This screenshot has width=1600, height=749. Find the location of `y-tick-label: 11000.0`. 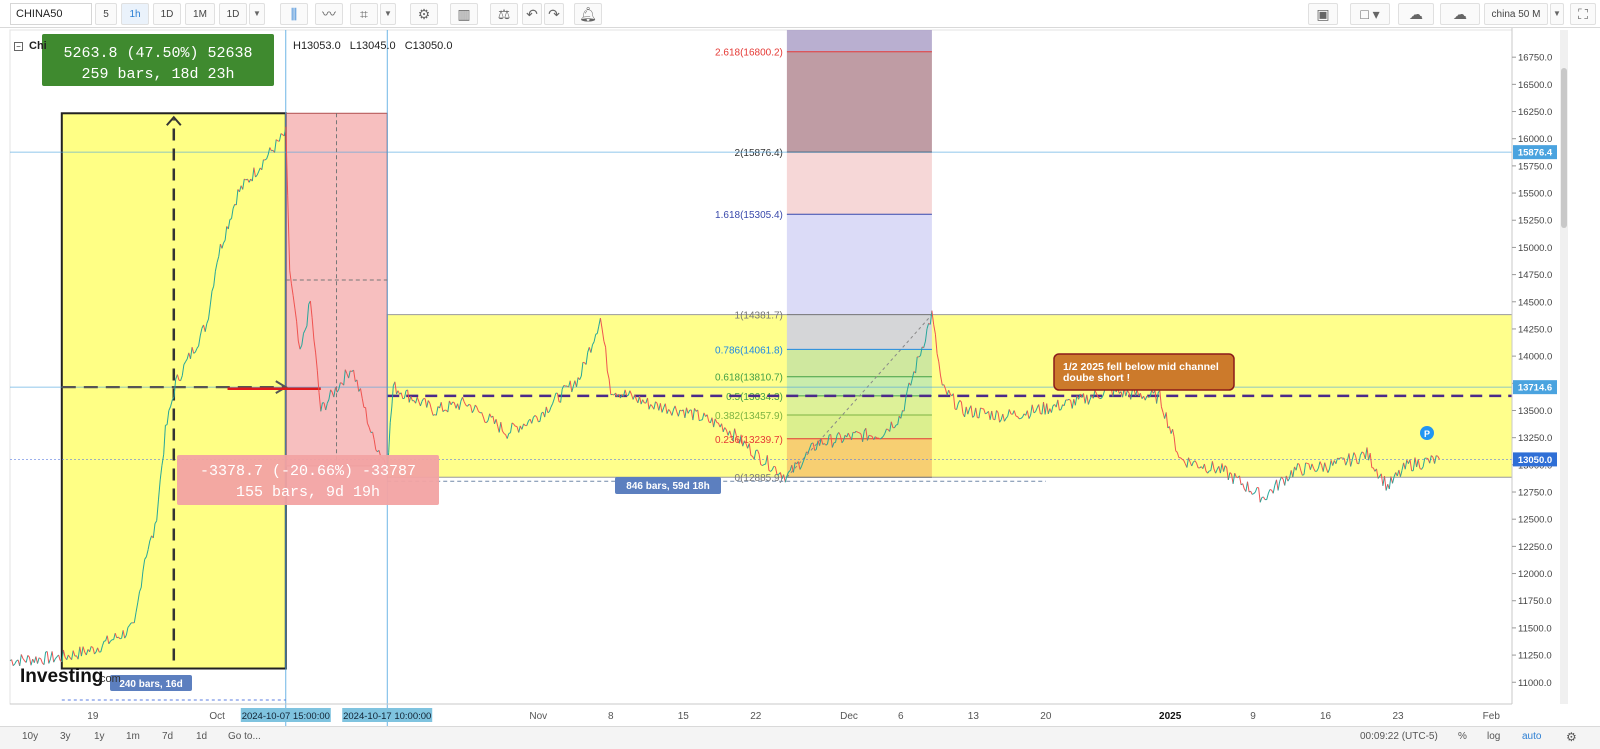

y-tick-label: 11000.0 is located at coordinates (1535, 683).